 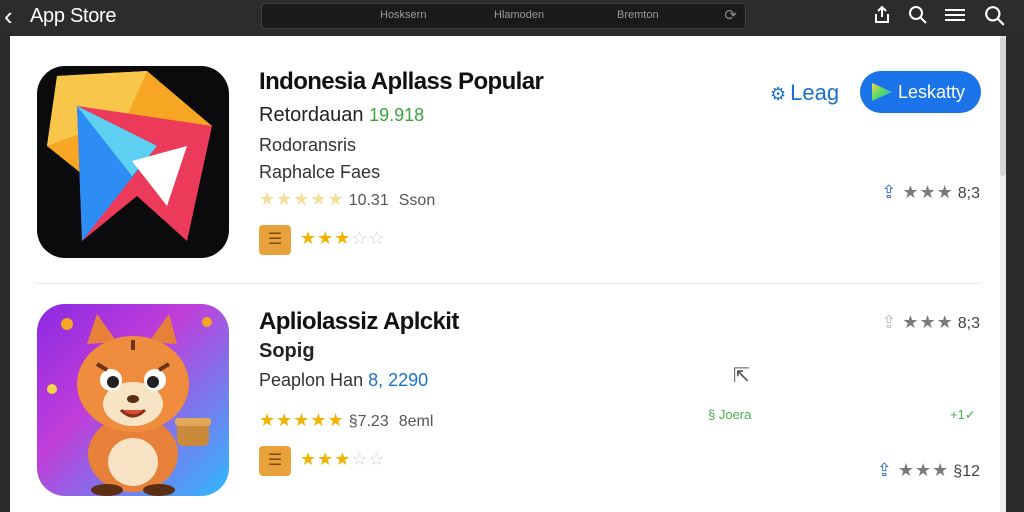 What do you see at coordinates (778, 94) in the screenshot?
I see `gear-icon: ⚙` at bounding box center [778, 94].